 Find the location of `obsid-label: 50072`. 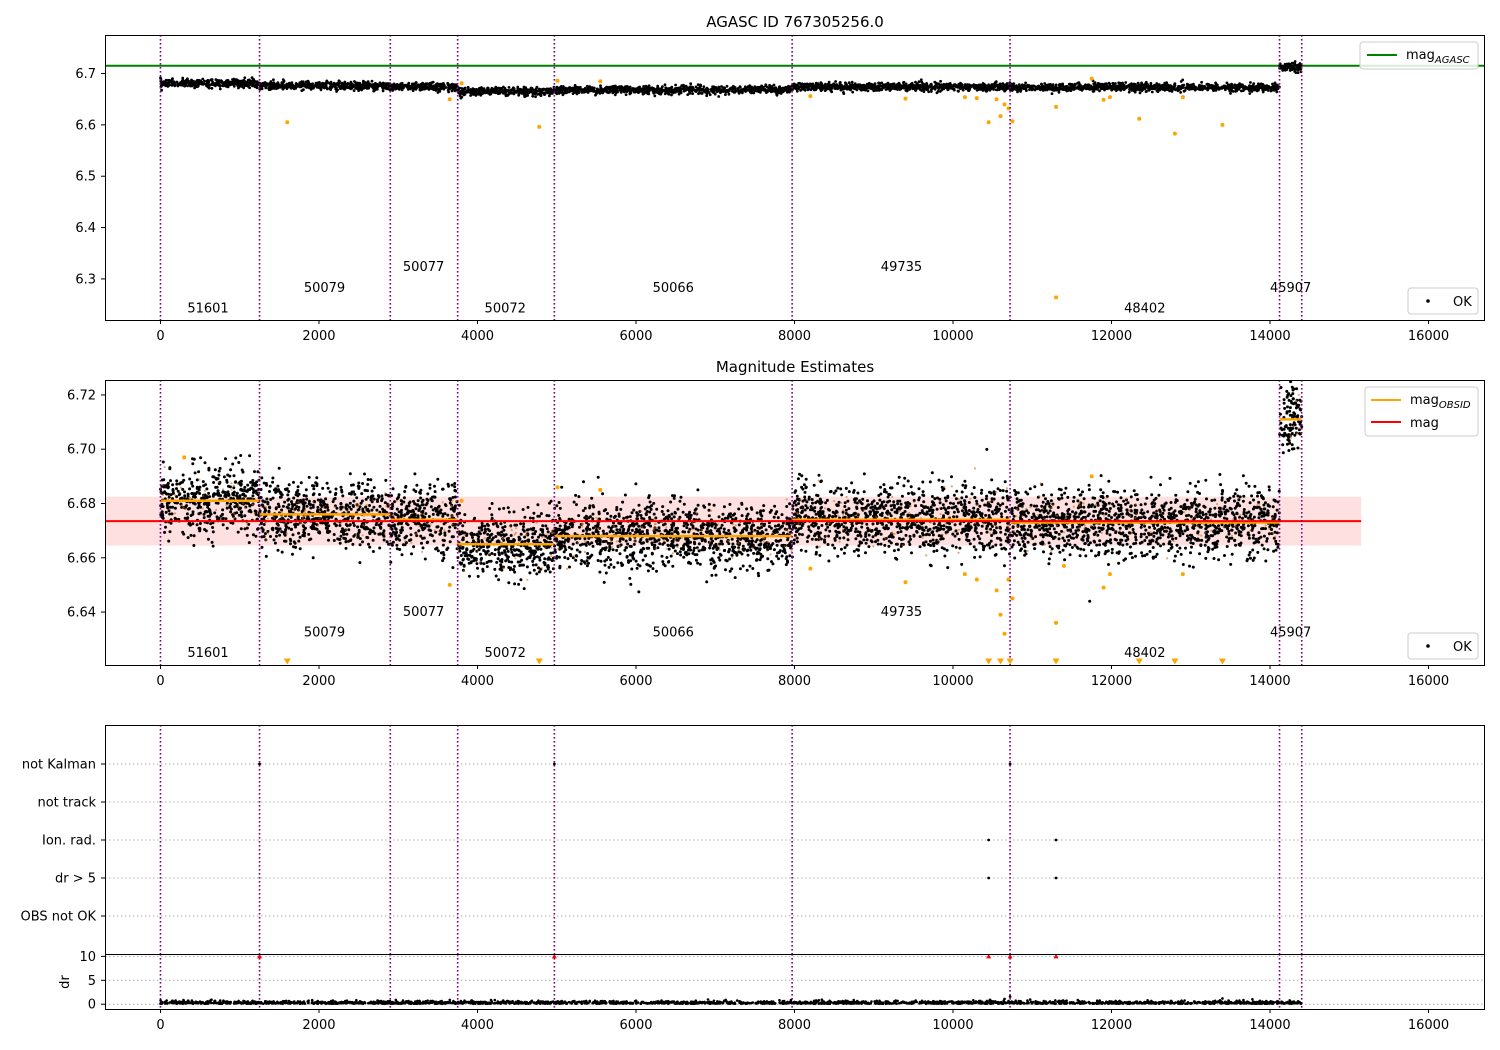

obsid-label: 50072 is located at coordinates (505, 308).